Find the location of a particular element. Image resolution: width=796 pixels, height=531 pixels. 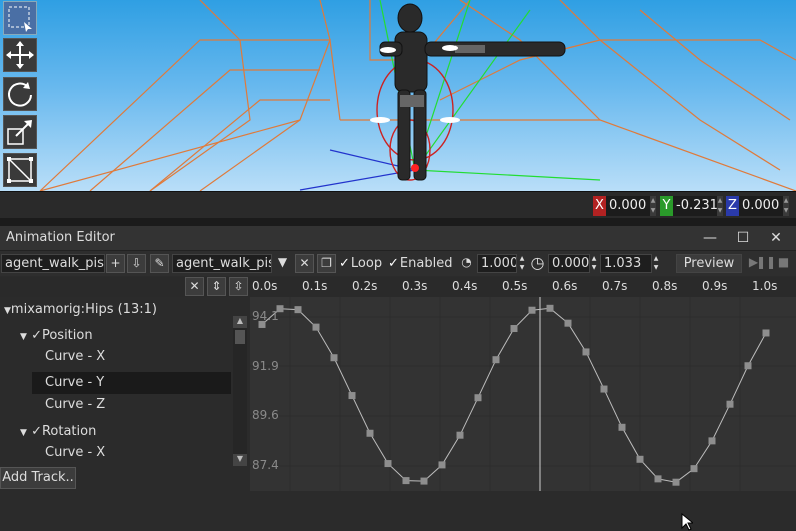

tree-root: ▼mixamorig:Hips (13:1) is located at coordinates (80, 309).